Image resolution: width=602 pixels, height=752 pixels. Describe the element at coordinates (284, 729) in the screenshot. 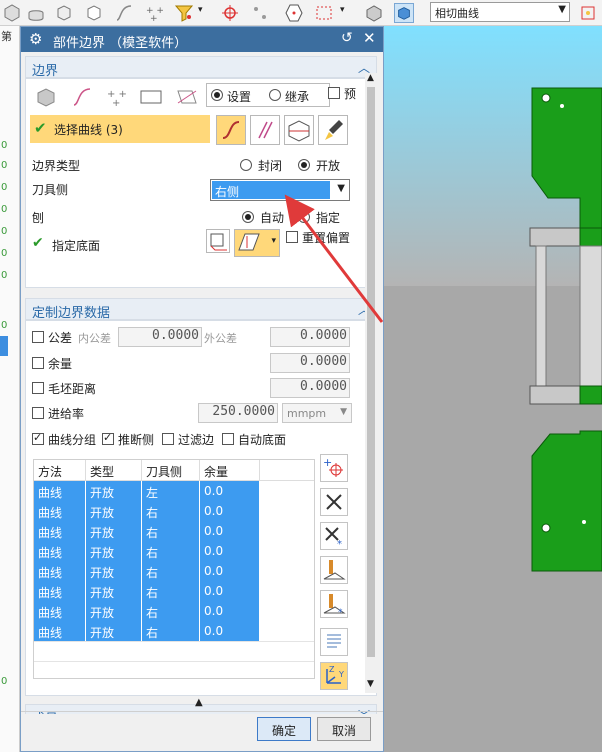

I see `ok-button: 确定` at that location.